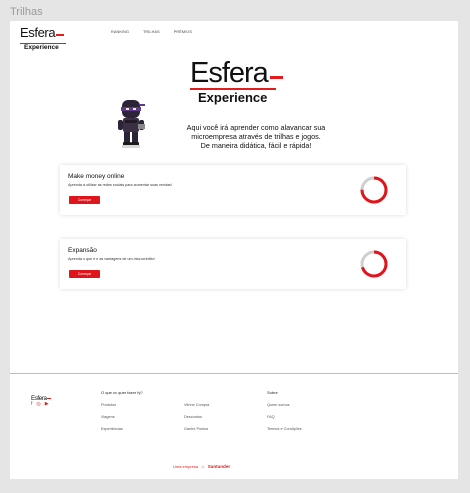 Image resolution: width=470 pixels, height=493 pixels. Describe the element at coordinates (233, 97) in the screenshot. I see `hero-logo-subtitle: Experience` at that location.